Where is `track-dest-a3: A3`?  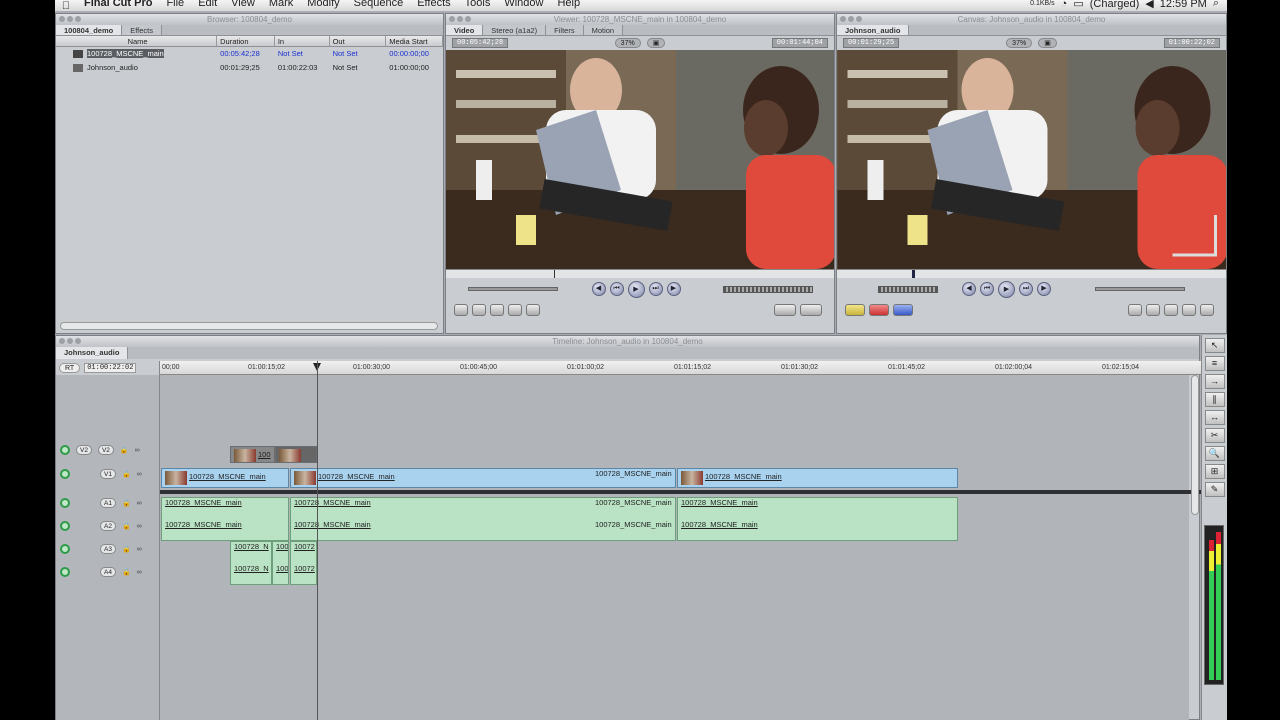 track-dest-a3: A3 is located at coordinates (108, 549).